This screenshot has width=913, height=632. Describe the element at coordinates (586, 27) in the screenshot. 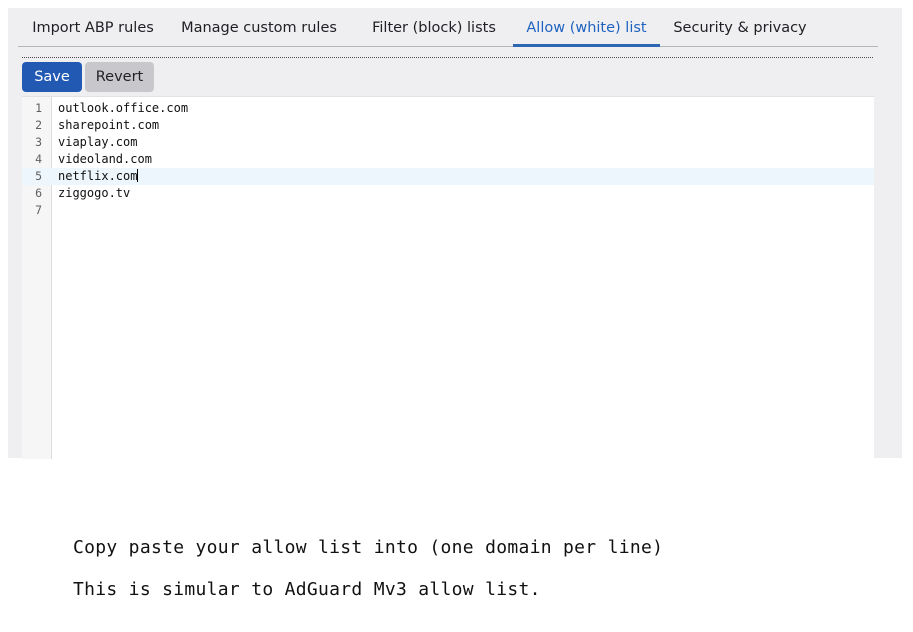

I see `tab-allow-white-list: Allow (white) list` at that location.